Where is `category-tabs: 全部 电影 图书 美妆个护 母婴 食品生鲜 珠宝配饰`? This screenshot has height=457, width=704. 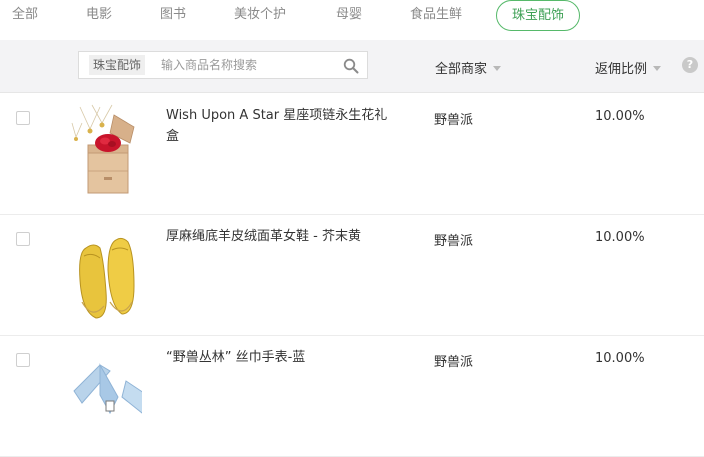 category-tabs: 全部 电影 图书 美妆个护 母婴 食品生鲜 珠宝配饰 is located at coordinates (352, 20).